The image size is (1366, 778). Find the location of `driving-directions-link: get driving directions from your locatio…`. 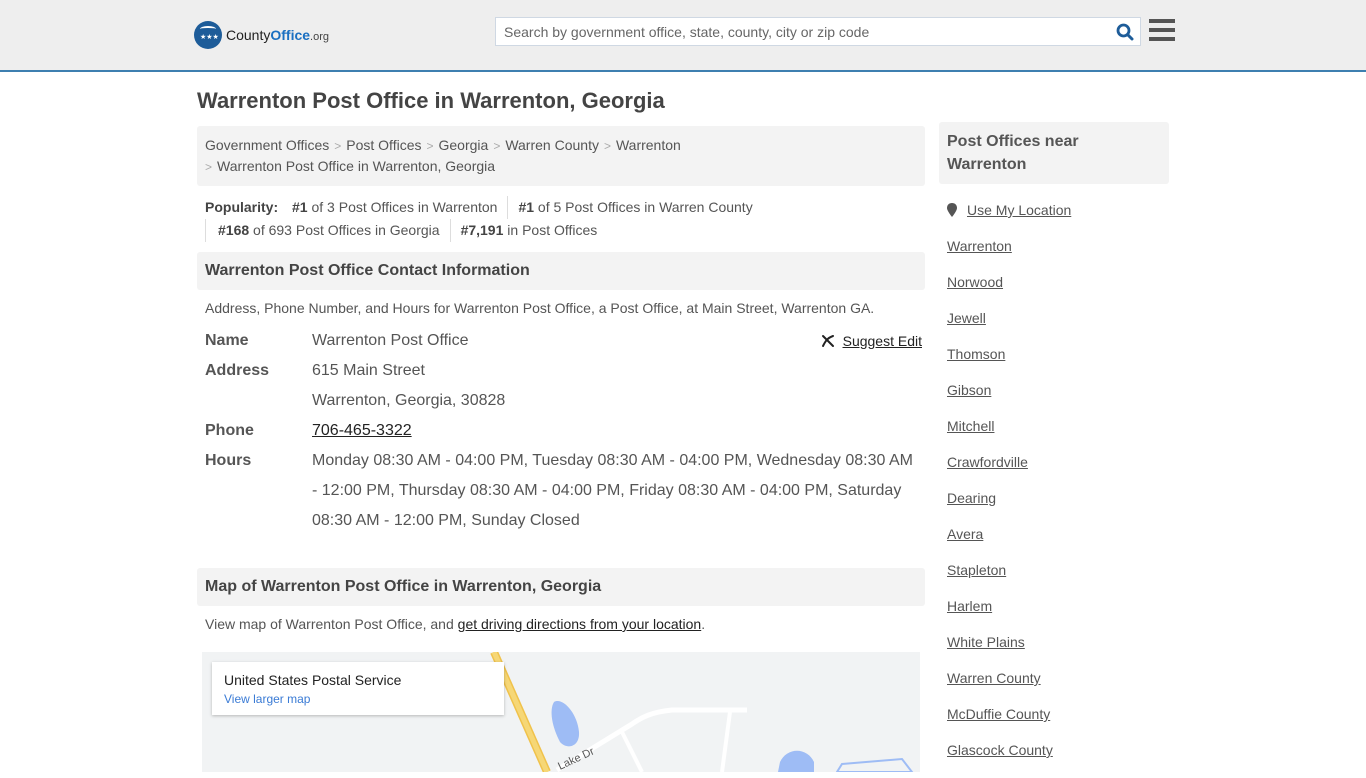

driving-directions-link: get driving directions from your locatio… is located at coordinates (580, 624).